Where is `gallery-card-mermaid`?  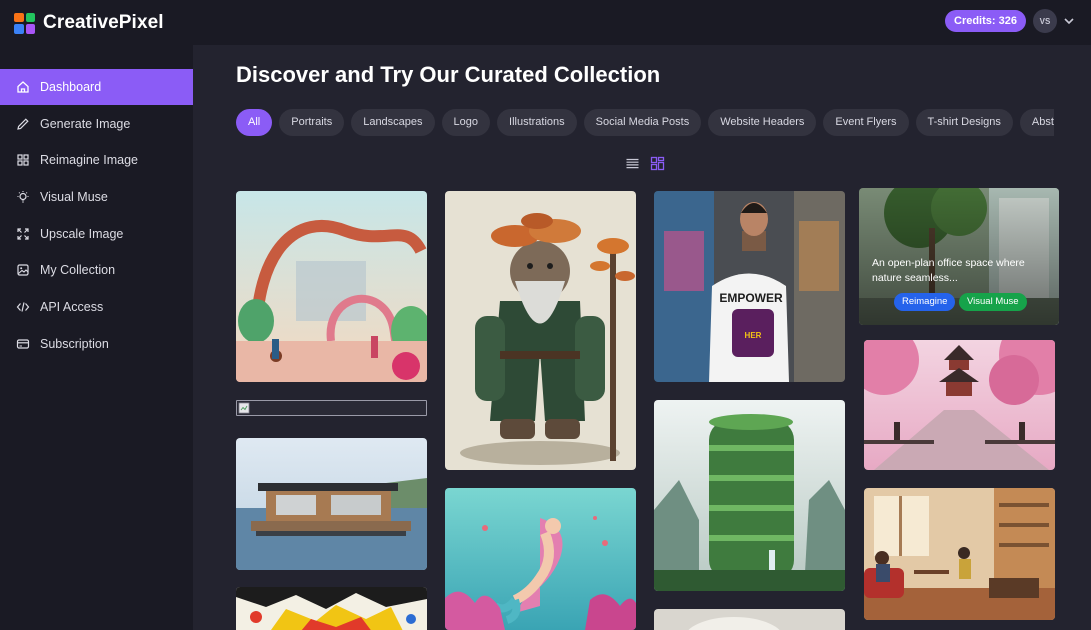
gallery-card-mermaid is located at coordinates (540, 559).